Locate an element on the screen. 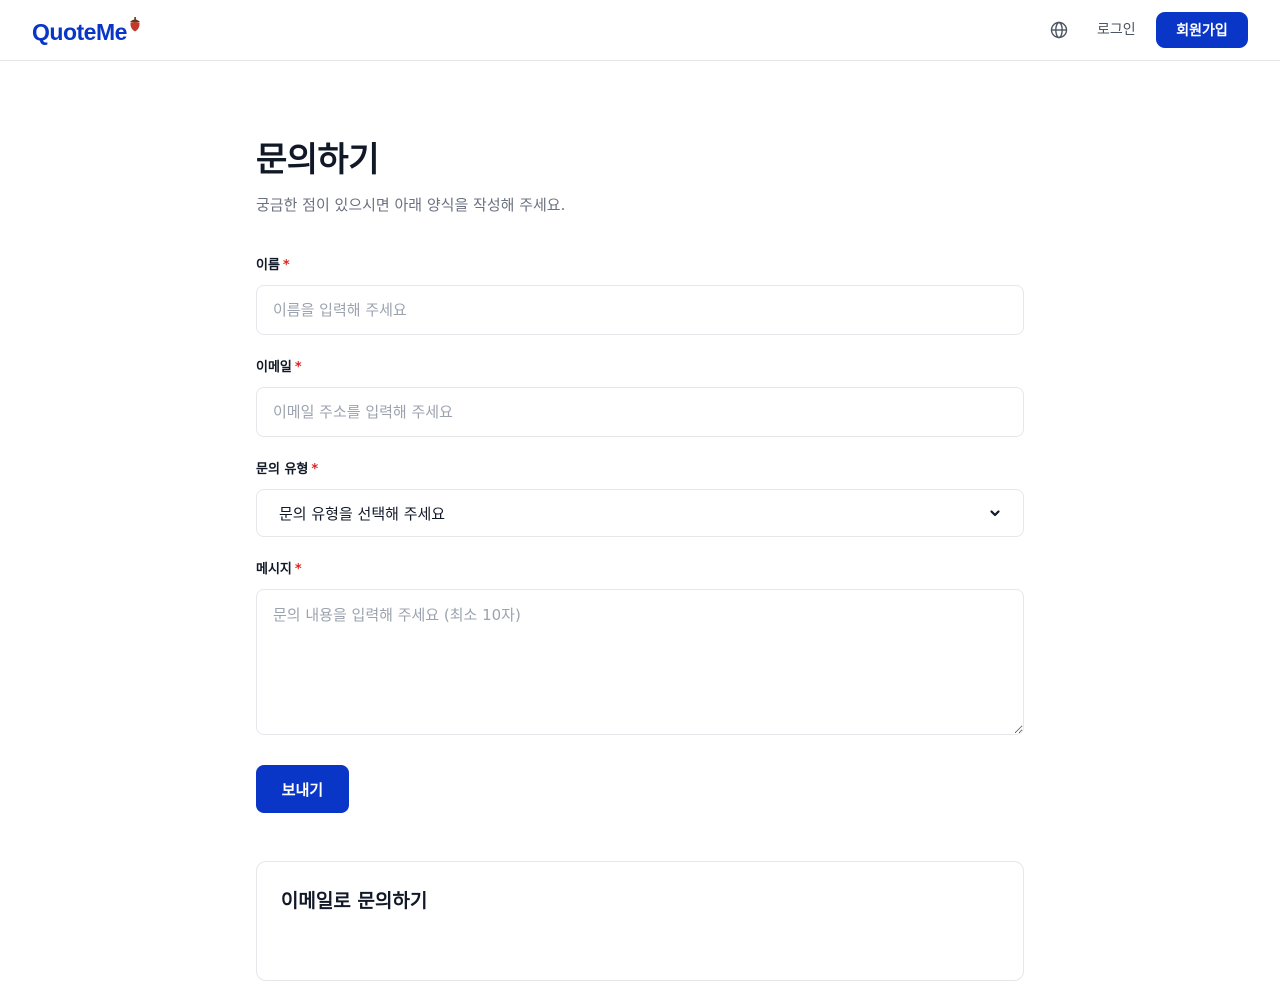  message-label-text: 메시지 is located at coordinates (274, 569).